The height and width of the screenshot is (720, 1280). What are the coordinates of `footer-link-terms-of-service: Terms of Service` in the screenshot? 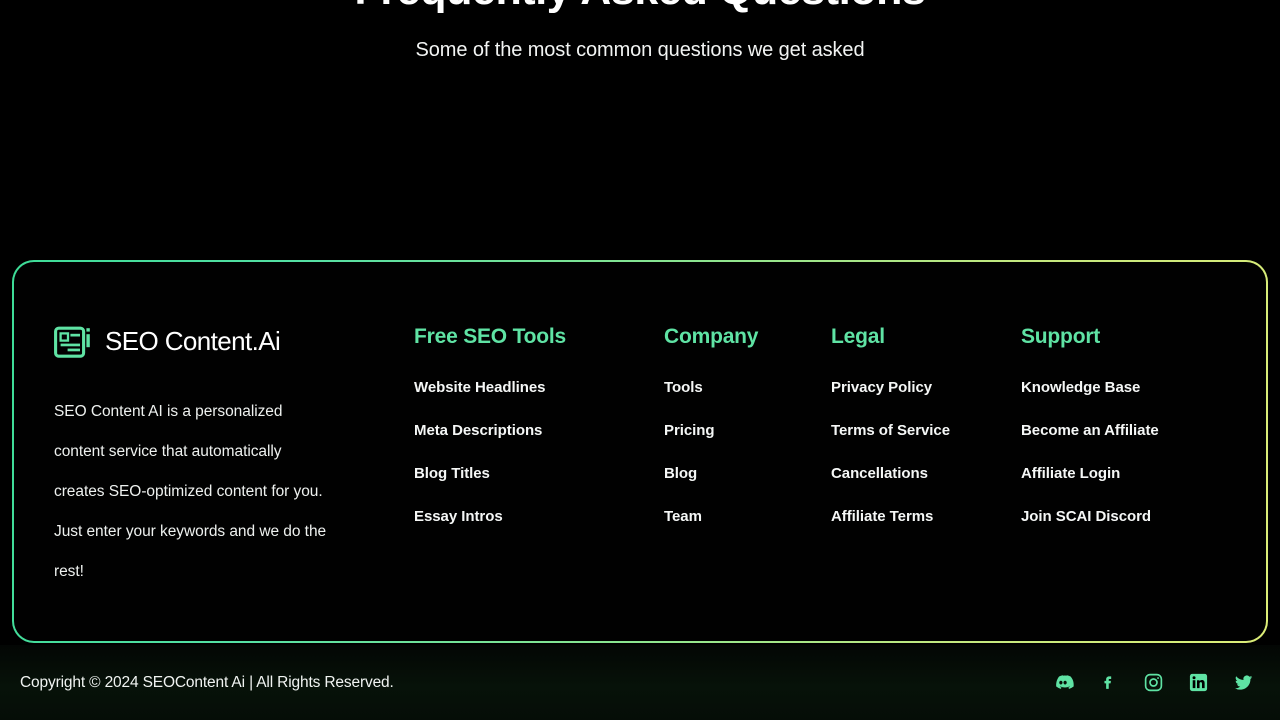 It's located at (890, 430).